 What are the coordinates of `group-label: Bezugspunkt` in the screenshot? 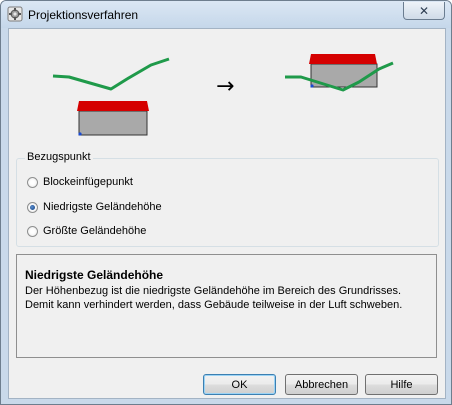 It's located at (59, 157).